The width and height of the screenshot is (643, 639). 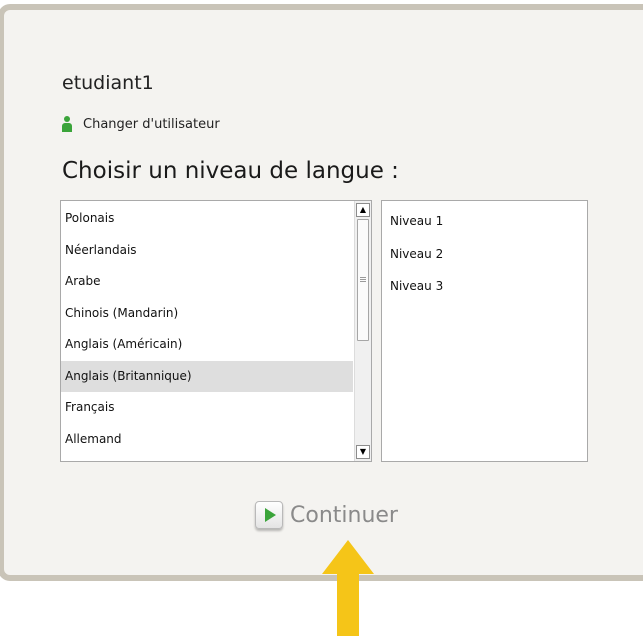 What do you see at coordinates (207, 408) in the screenshot?
I see `language-option: Français` at bounding box center [207, 408].